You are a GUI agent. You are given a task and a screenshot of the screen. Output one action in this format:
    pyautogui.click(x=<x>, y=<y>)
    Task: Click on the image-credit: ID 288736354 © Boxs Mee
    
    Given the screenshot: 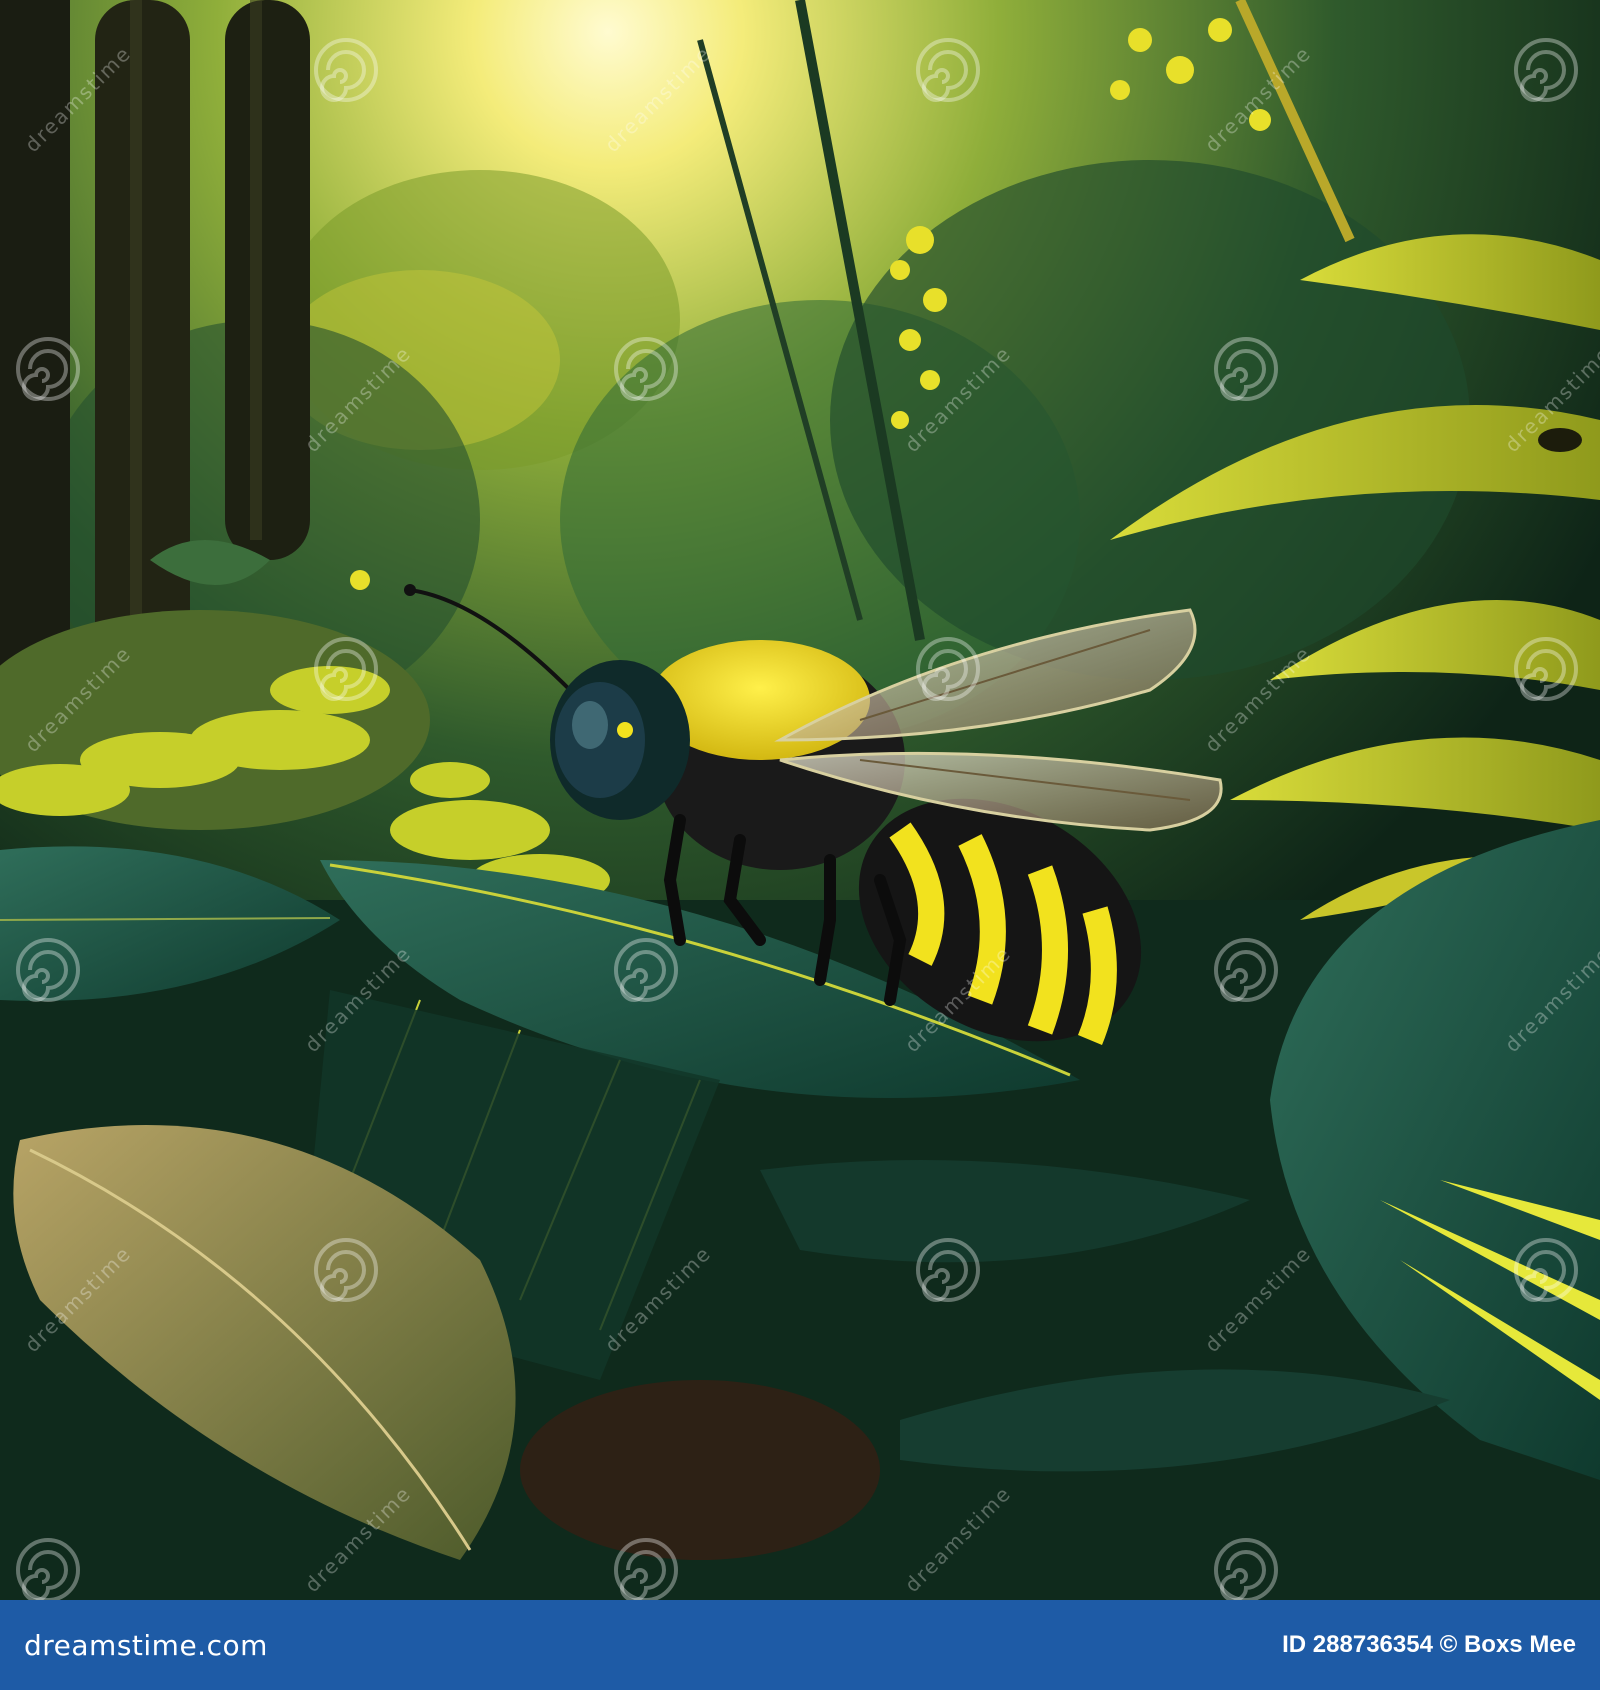 What is the action you would take?
    pyautogui.click(x=1429, y=1644)
    